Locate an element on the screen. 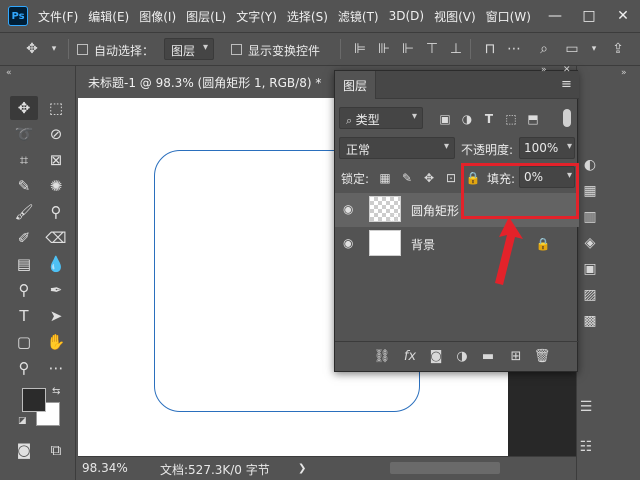 The image size is (640, 480). smart-object-filter-icon: ⬒ is located at coordinates (533, 119).